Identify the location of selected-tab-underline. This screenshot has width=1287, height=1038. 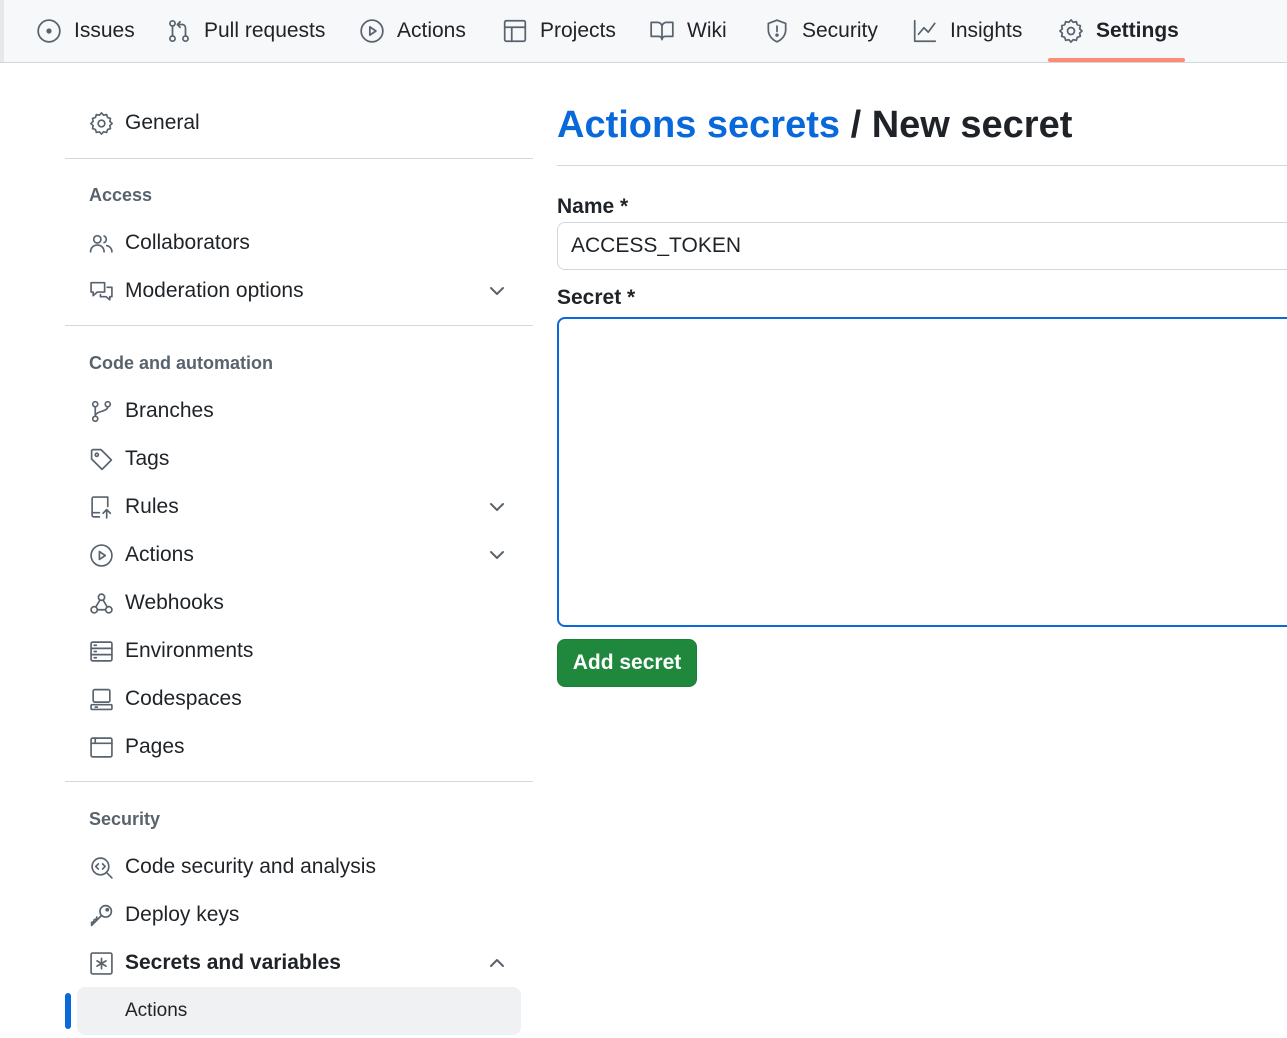
(1116, 60).